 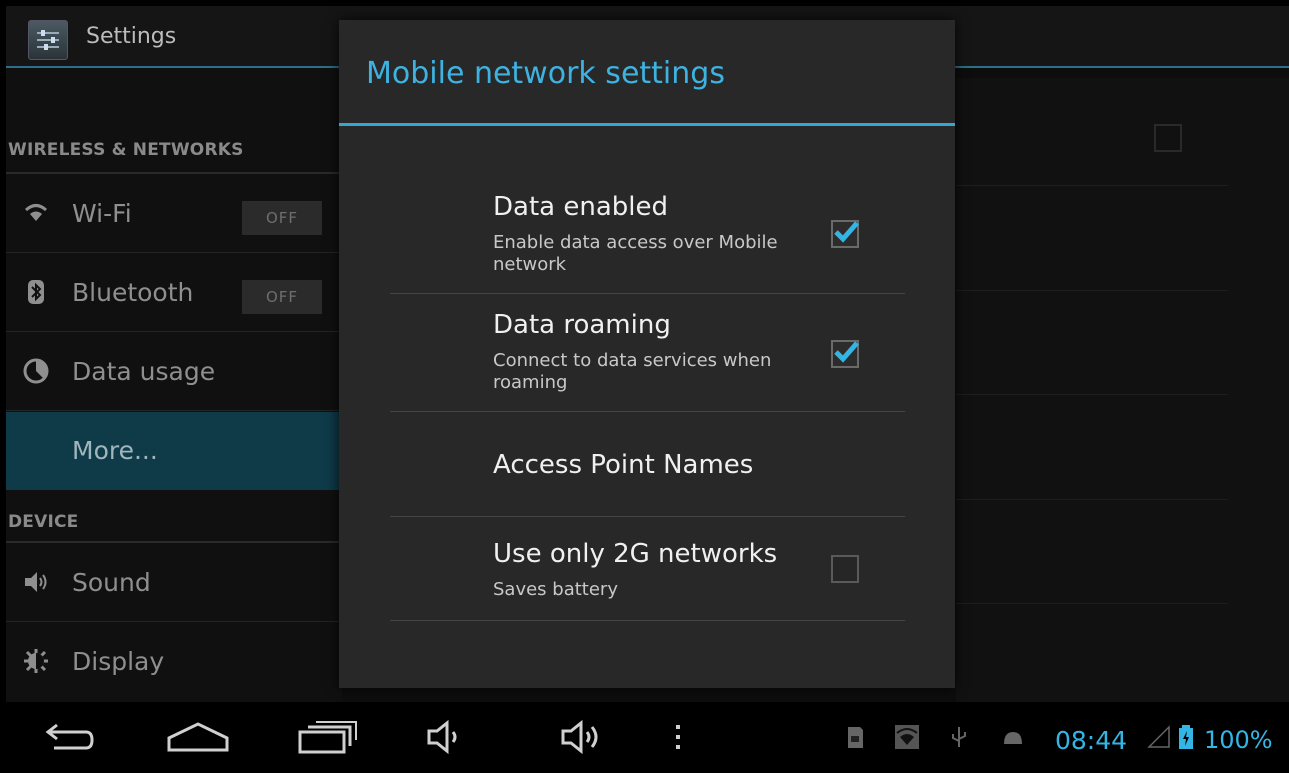 I want to click on back-icon, so click(x=68, y=737).